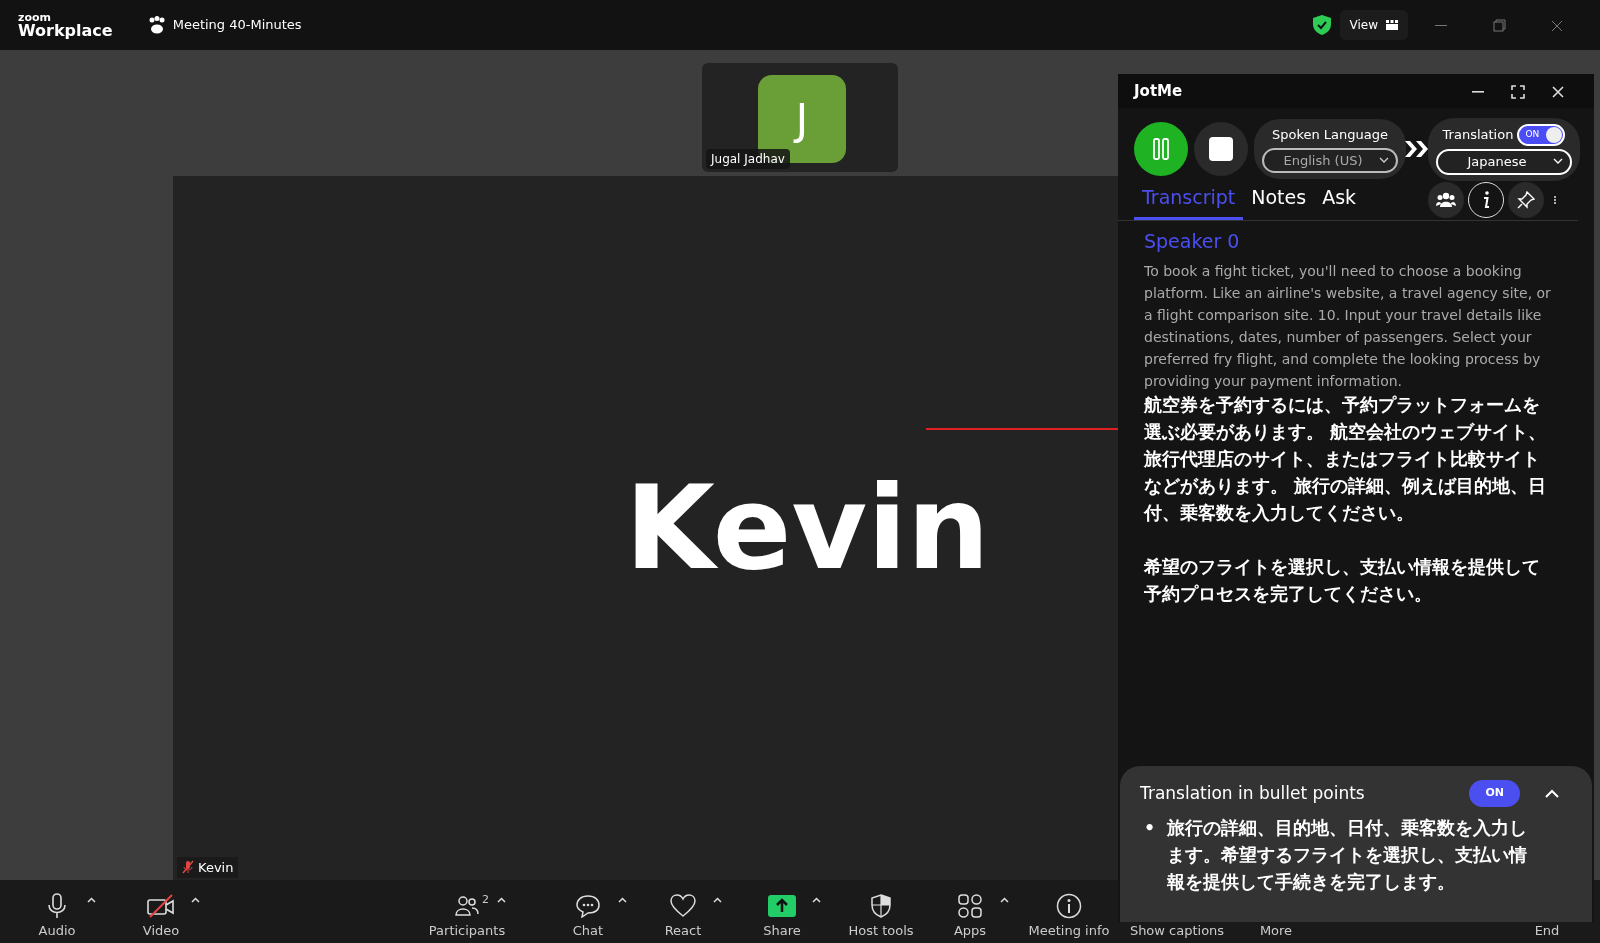 This screenshot has height=943, width=1600. I want to click on people-icon, so click(1446, 200).